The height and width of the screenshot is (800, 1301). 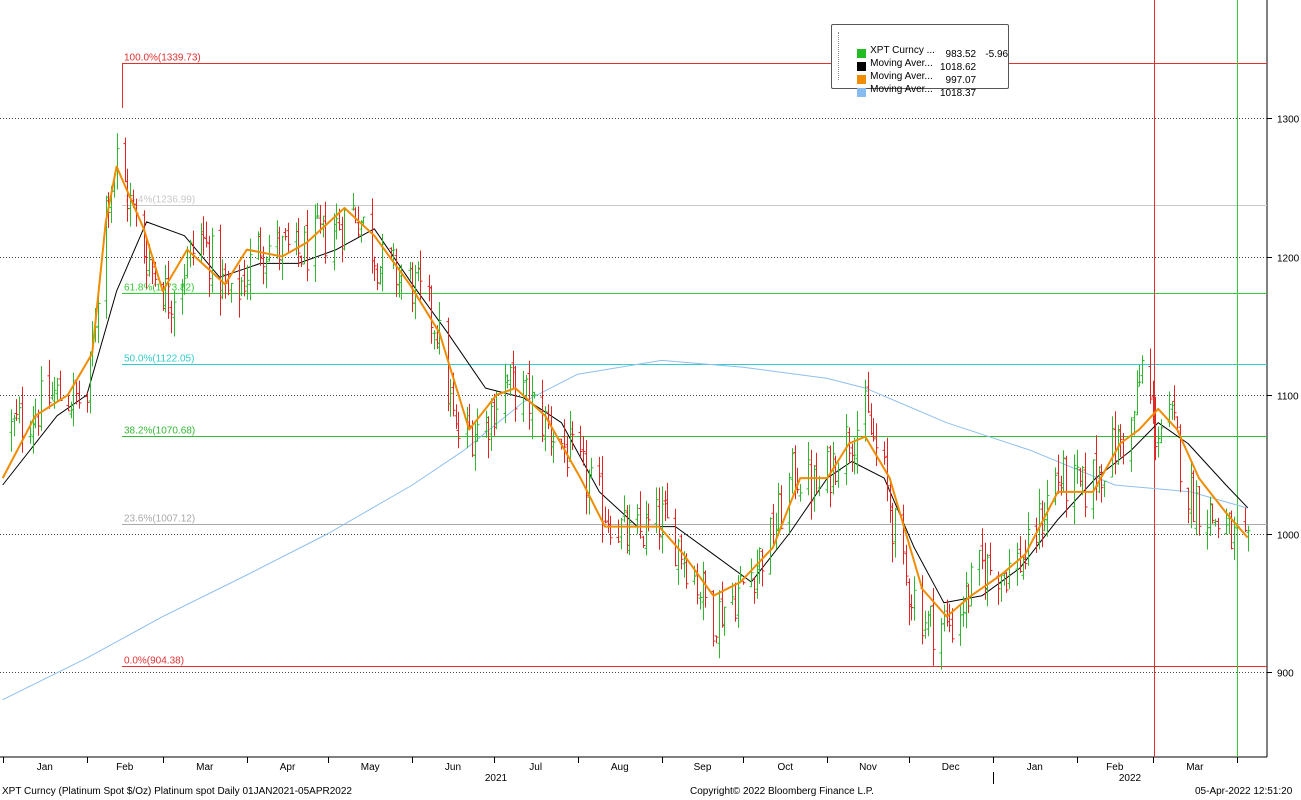 I want to click on x-month-label: Apr, so click(x=288, y=767).